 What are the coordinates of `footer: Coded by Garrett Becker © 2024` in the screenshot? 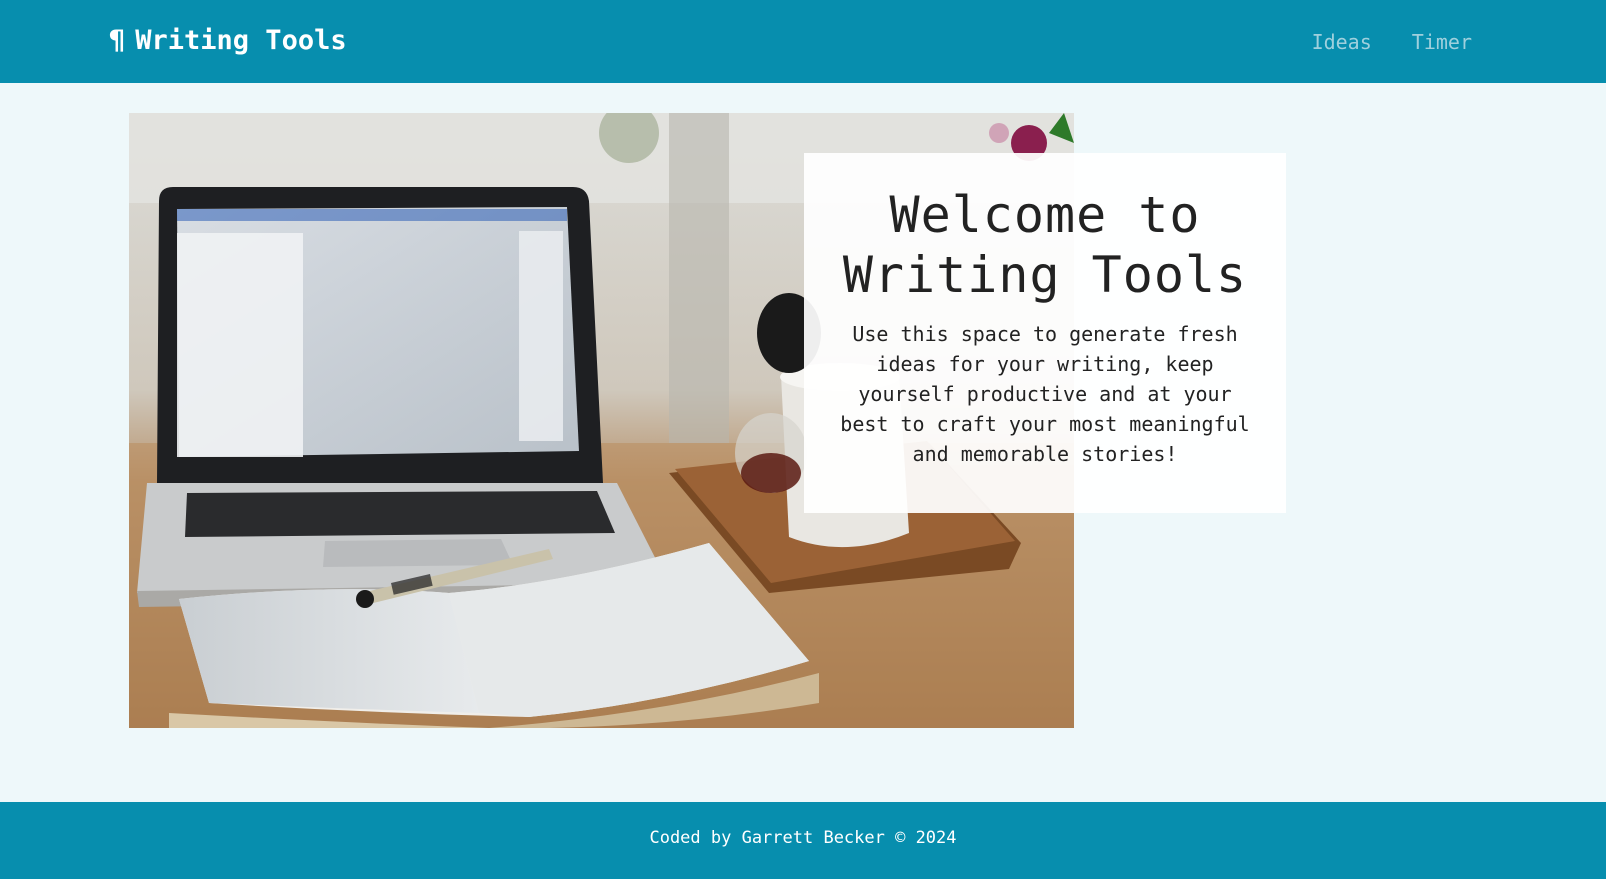 It's located at (803, 840).